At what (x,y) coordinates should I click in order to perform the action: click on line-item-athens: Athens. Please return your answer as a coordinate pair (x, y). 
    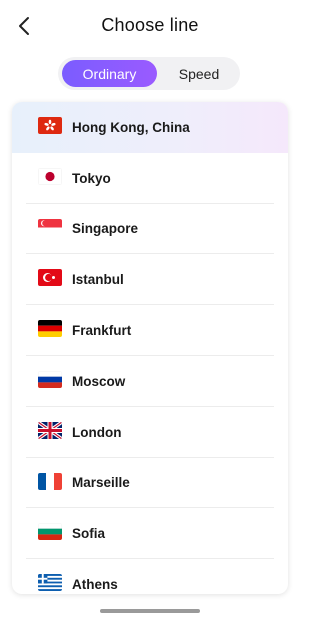
    Looking at the image, I should click on (150, 576).